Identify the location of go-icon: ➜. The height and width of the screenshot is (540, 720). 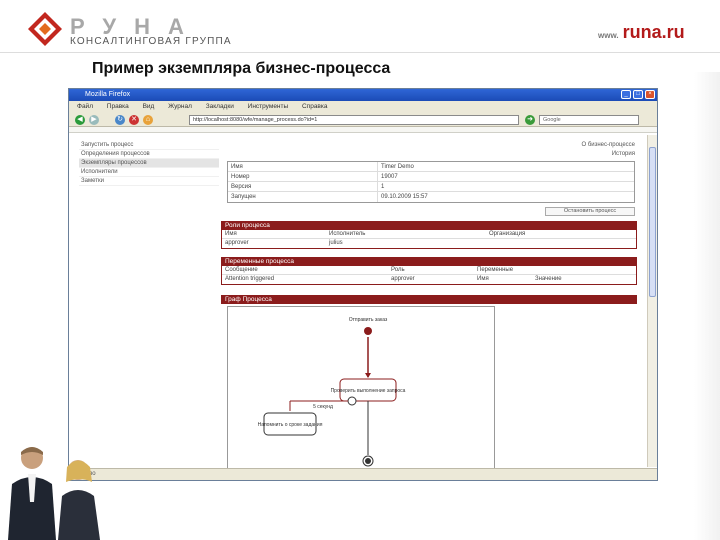
(530, 120).